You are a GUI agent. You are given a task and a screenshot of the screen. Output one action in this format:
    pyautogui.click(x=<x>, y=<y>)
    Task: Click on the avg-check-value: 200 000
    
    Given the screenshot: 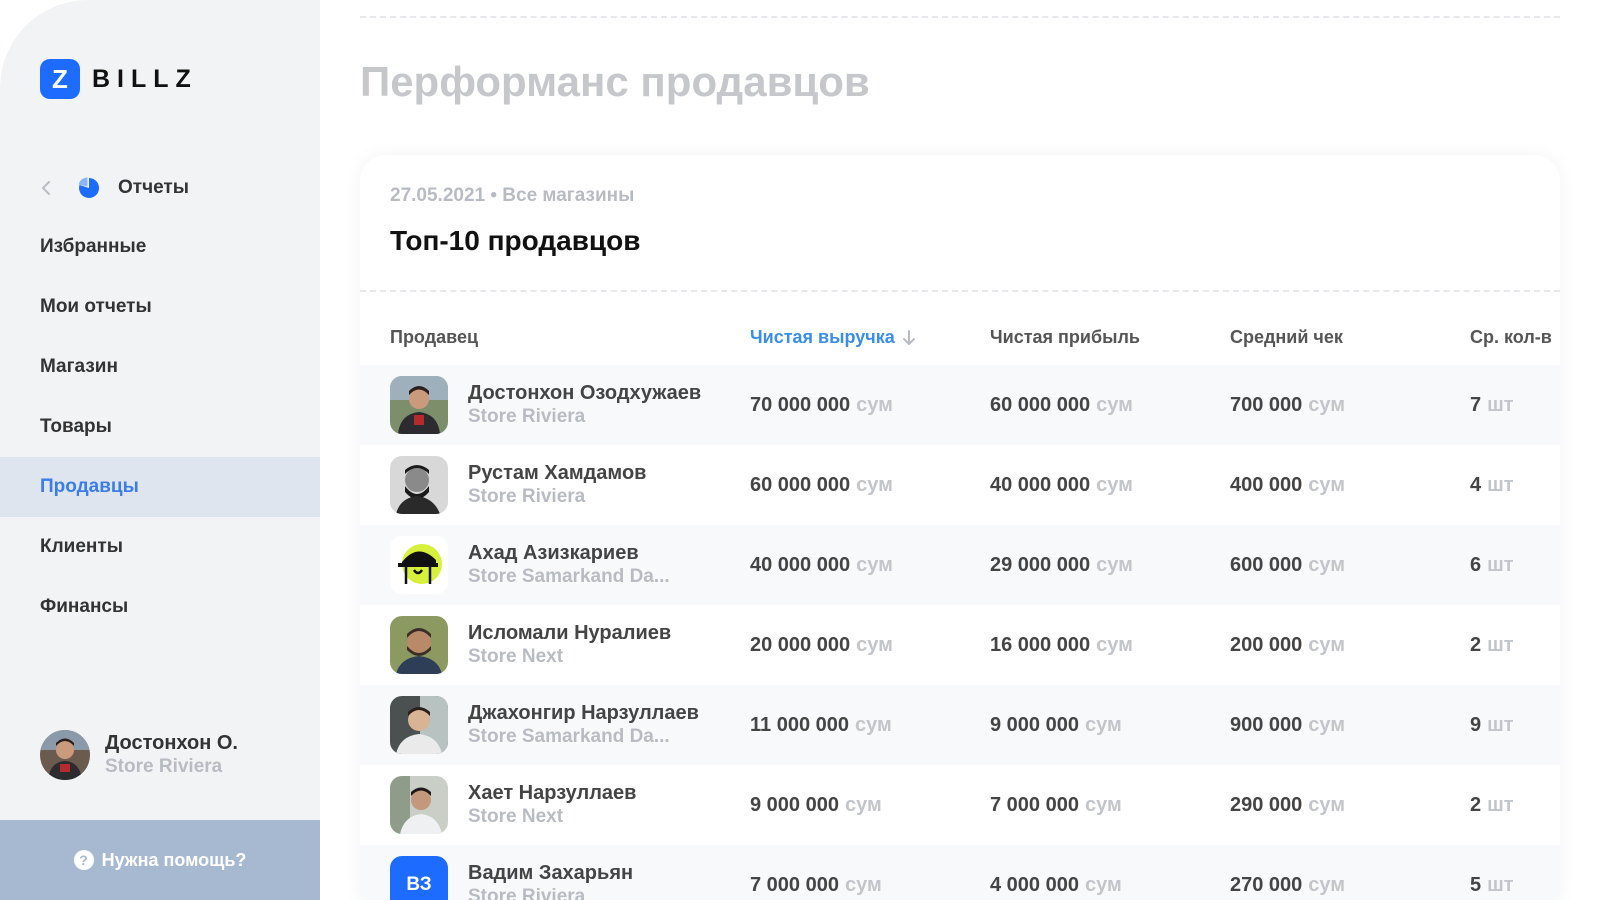 What is the action you would take?
    pyautogui.click(x=1266, y=644)
    